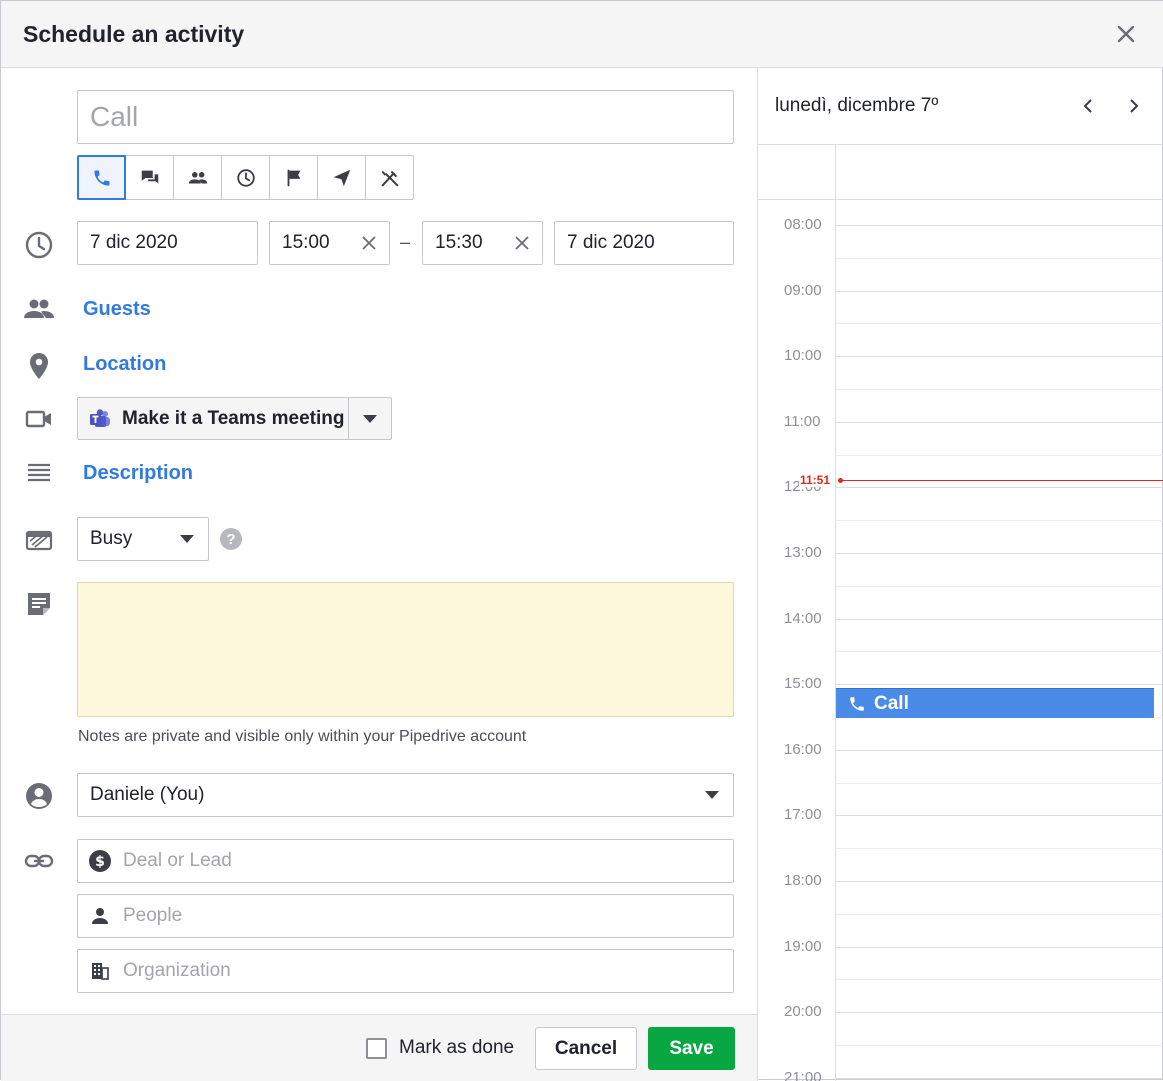  I want to click on hour-label: 21:00, so click(803, 1074).